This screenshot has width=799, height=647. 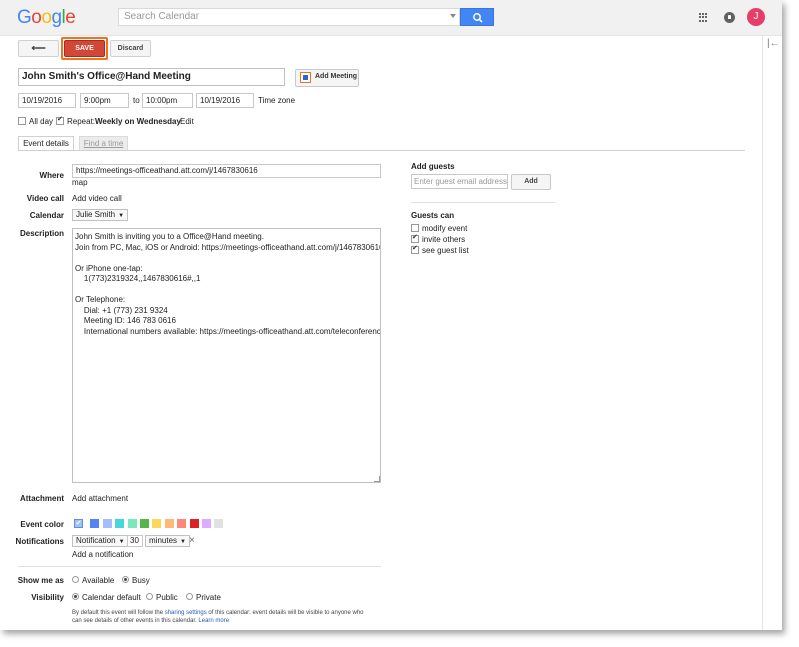 What do you see at coordinates (276, 100) in the screenshot?
I see `timezone-link: Time zone` at bounding box center [276, 100].